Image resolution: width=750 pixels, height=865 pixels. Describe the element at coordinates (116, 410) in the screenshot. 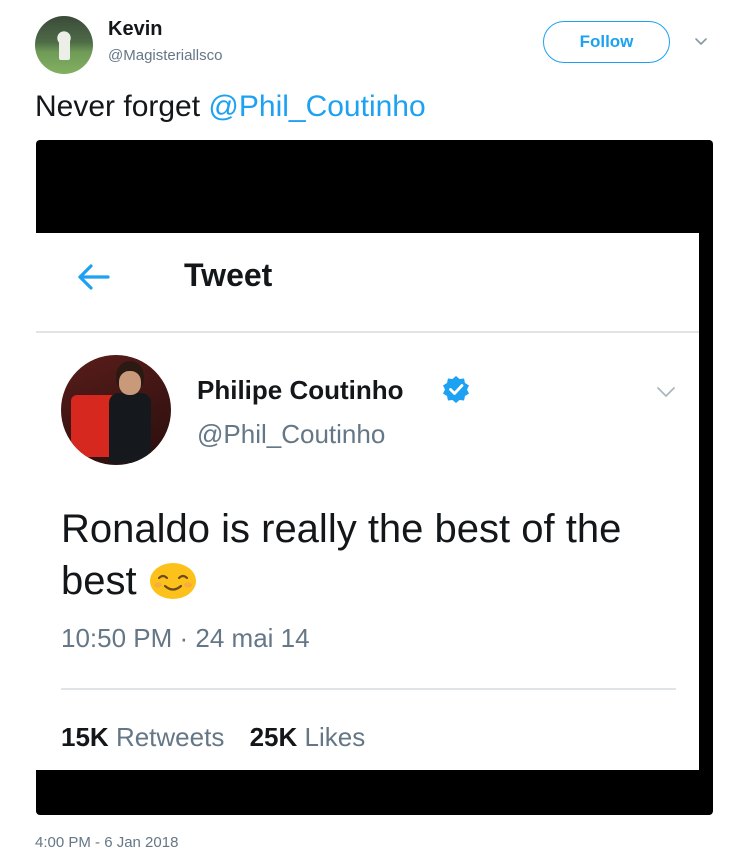

I see `embedded-avatar` at that location.